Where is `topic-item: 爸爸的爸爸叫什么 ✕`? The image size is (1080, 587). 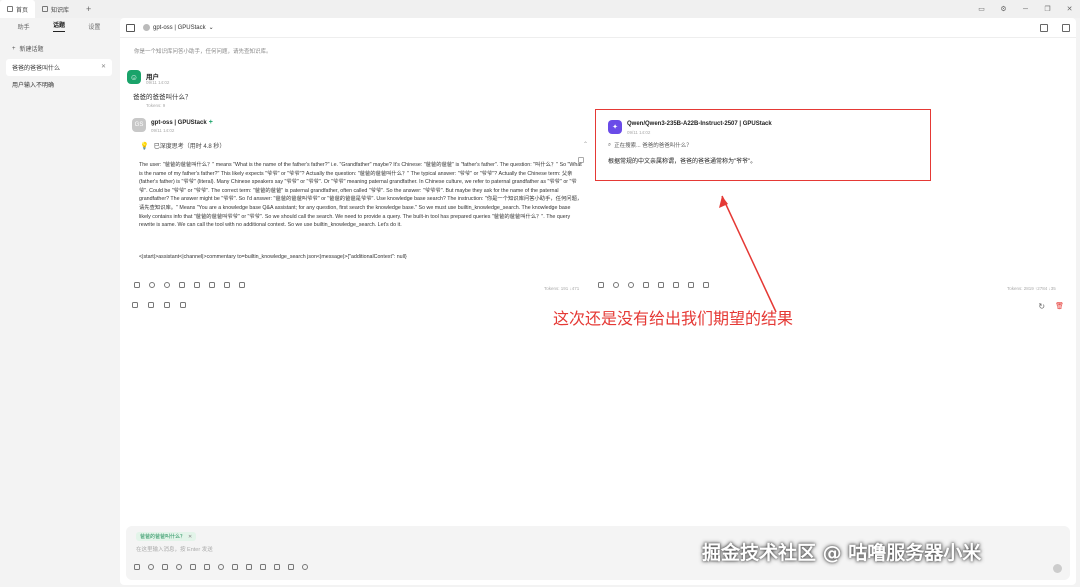 topic-item: 爸爸的爸爸叫什么 ✕ is located at coordinates (59, 67).